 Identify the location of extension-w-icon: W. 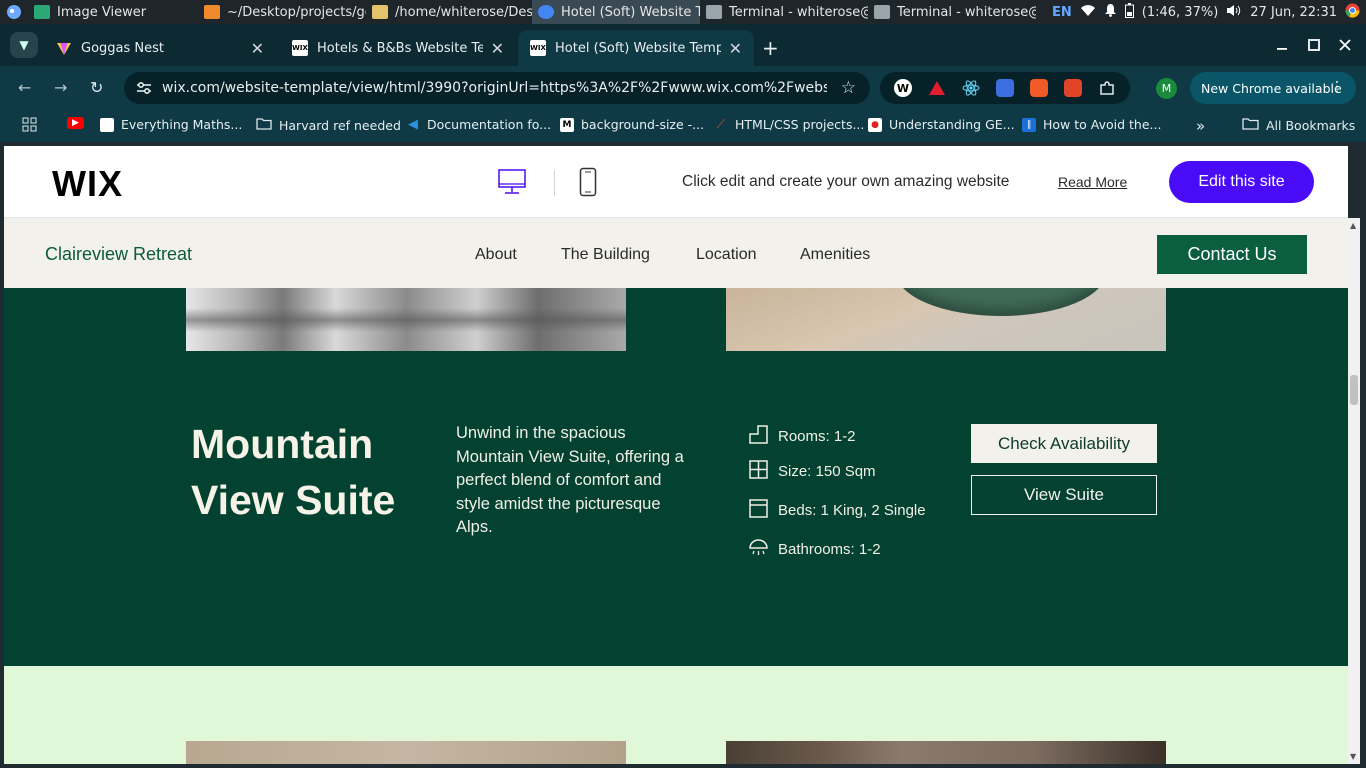
(903, 88).